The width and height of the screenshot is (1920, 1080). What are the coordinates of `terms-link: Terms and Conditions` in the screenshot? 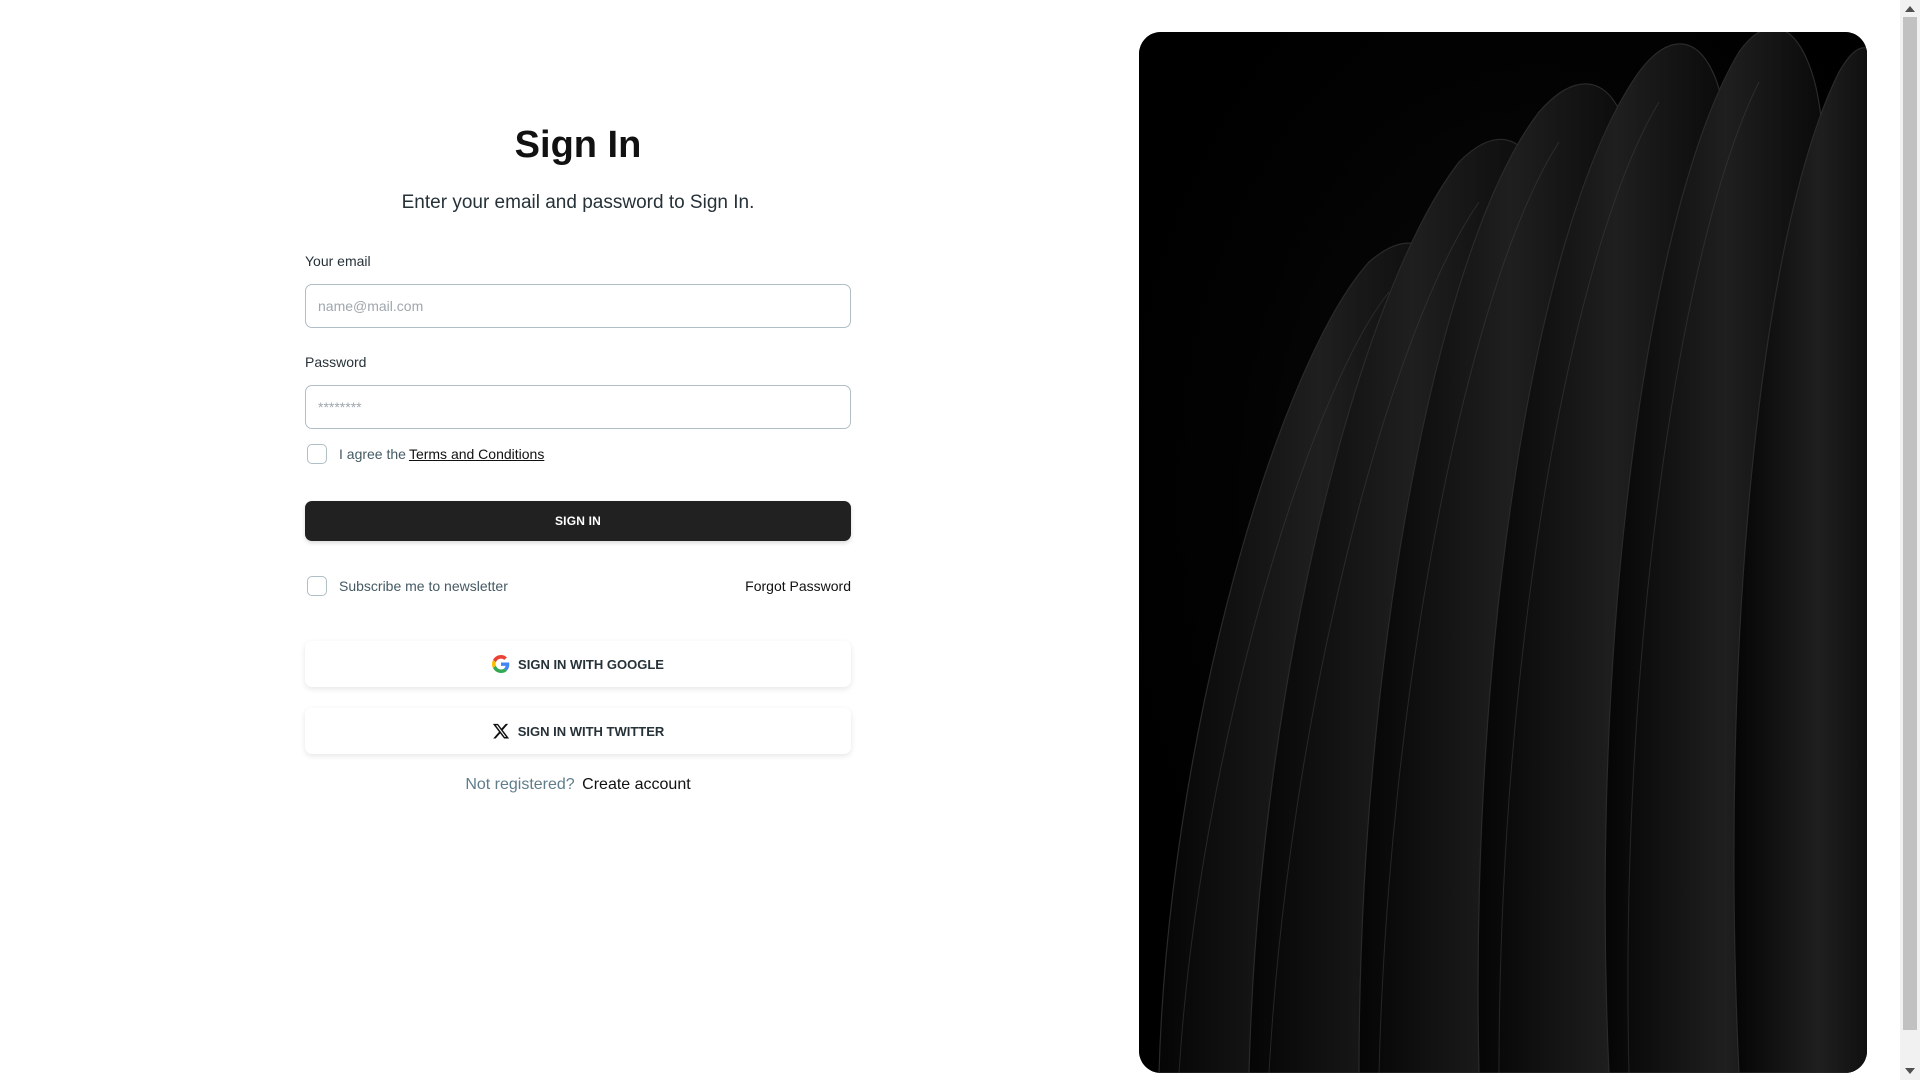 It's located at (476, 454).